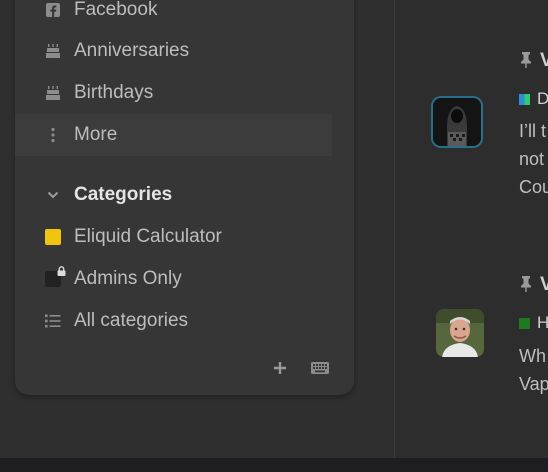  What do you see at coordinates (131, 320) in the screenshot?
I see `sidebar-item-label: All categories` at bounding box center [131, 320].